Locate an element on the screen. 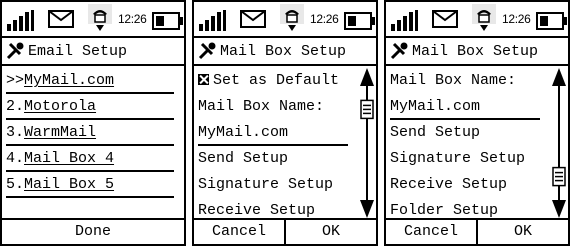  list-item-label: MyMail.com is located at coordinates (69, 80).